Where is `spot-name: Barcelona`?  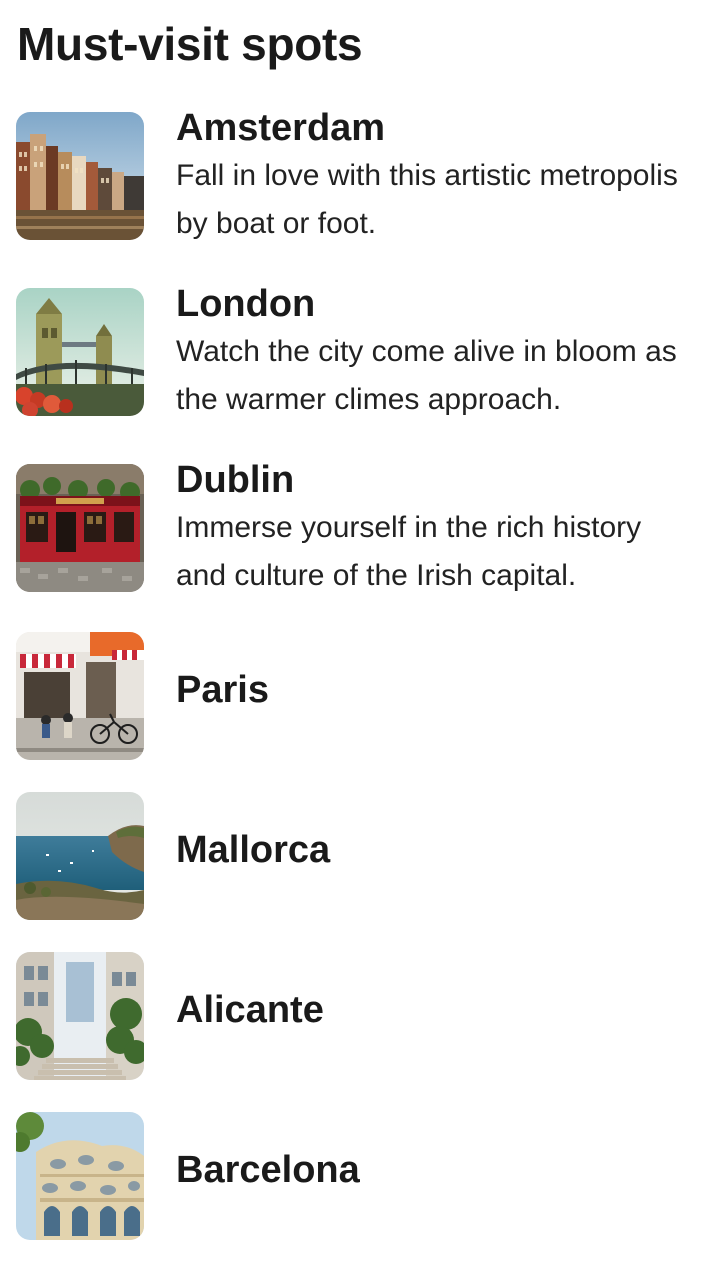 spot-name: Barcelona is located at coordinates (268, 1170).